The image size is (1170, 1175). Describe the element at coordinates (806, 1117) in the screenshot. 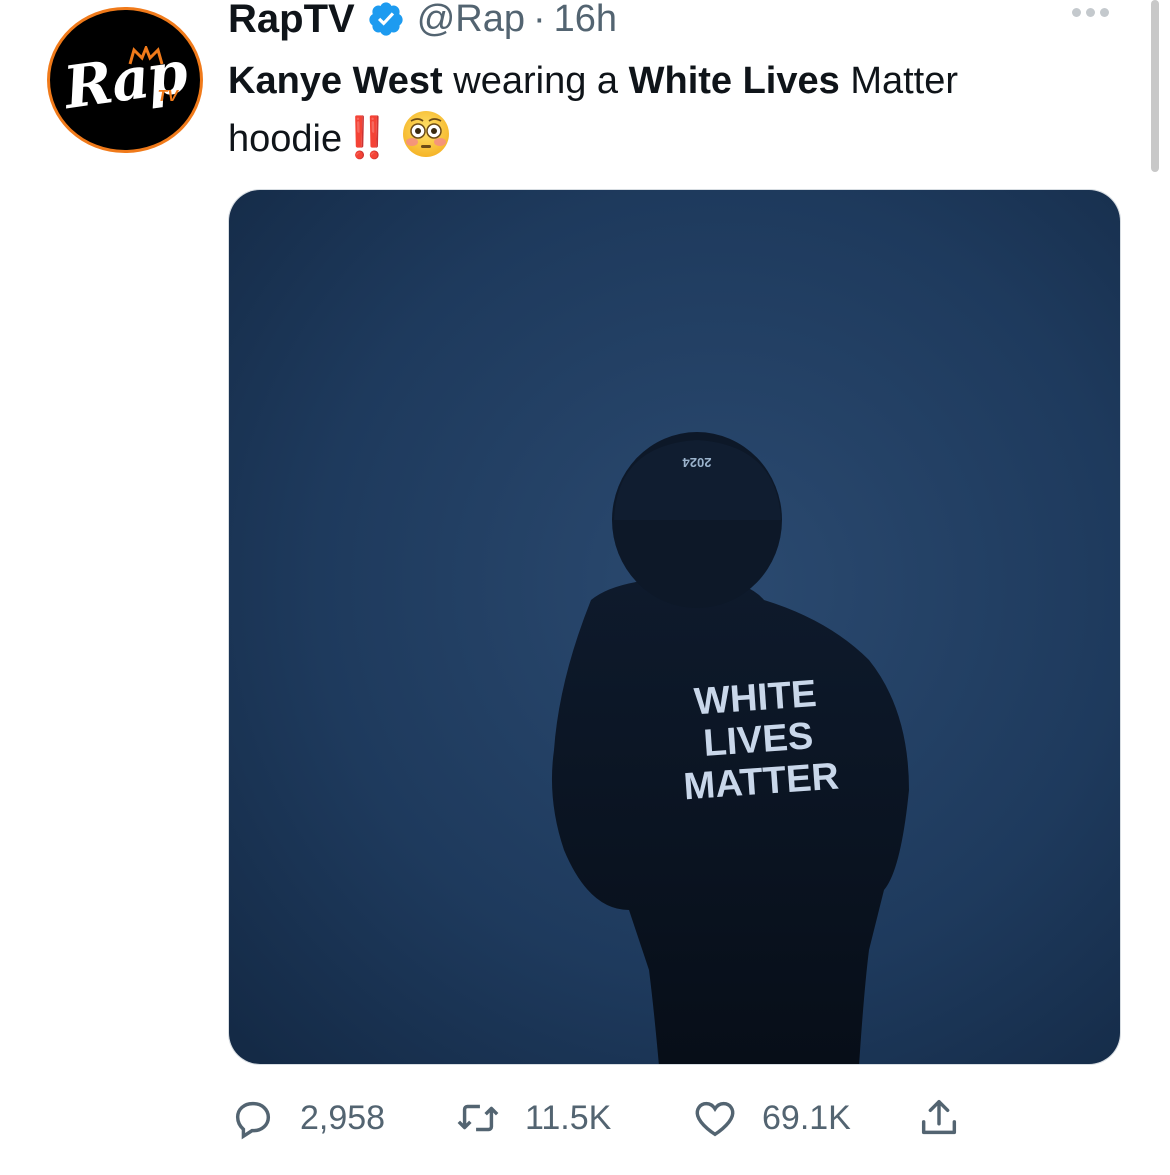

I see `like-count: 69.1K` at that location.